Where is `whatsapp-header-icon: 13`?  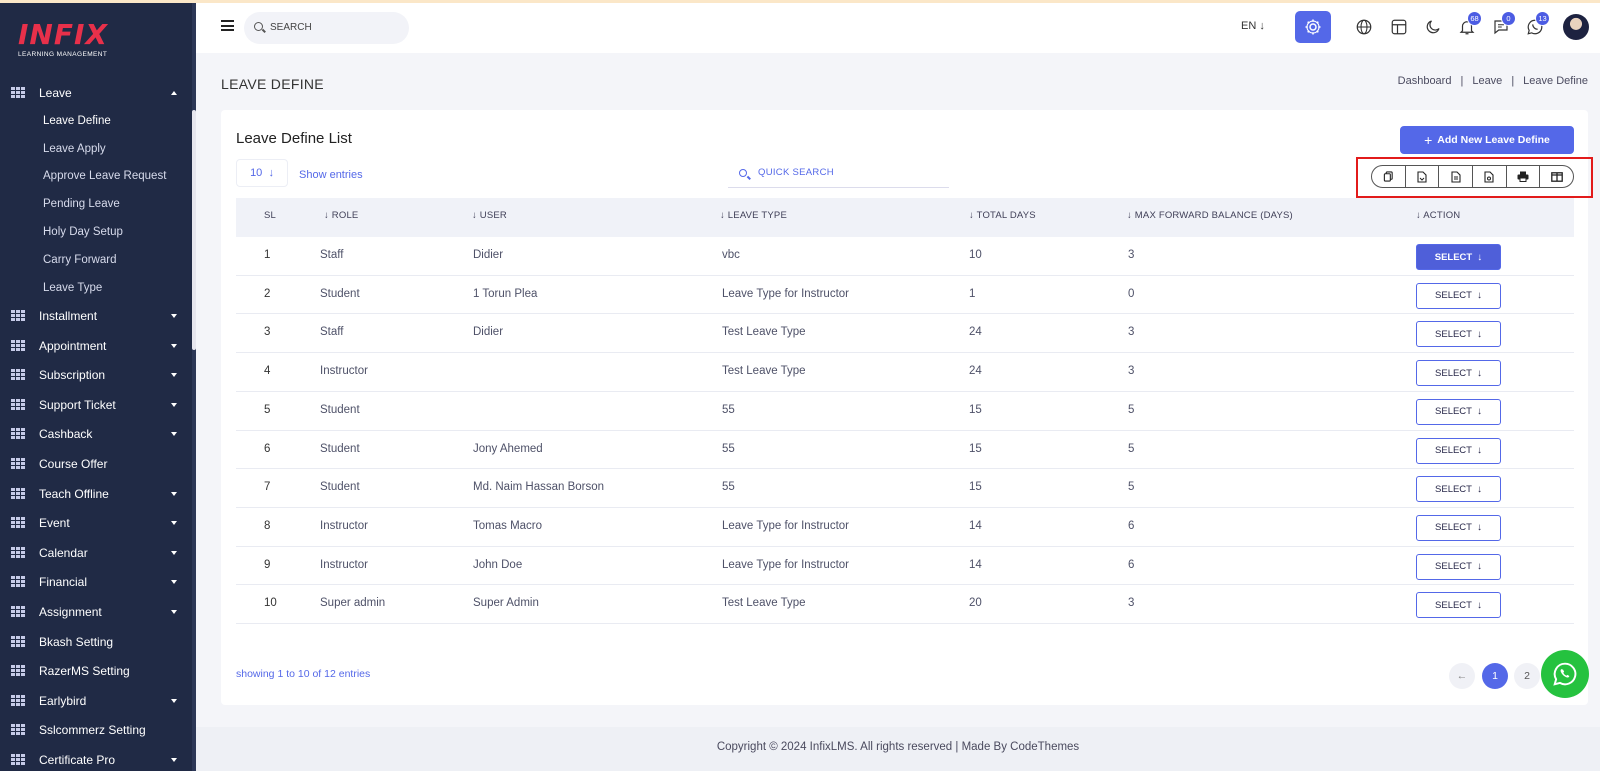 whatsapp-header-icon: 13 is located at coordinates (1538, 23).